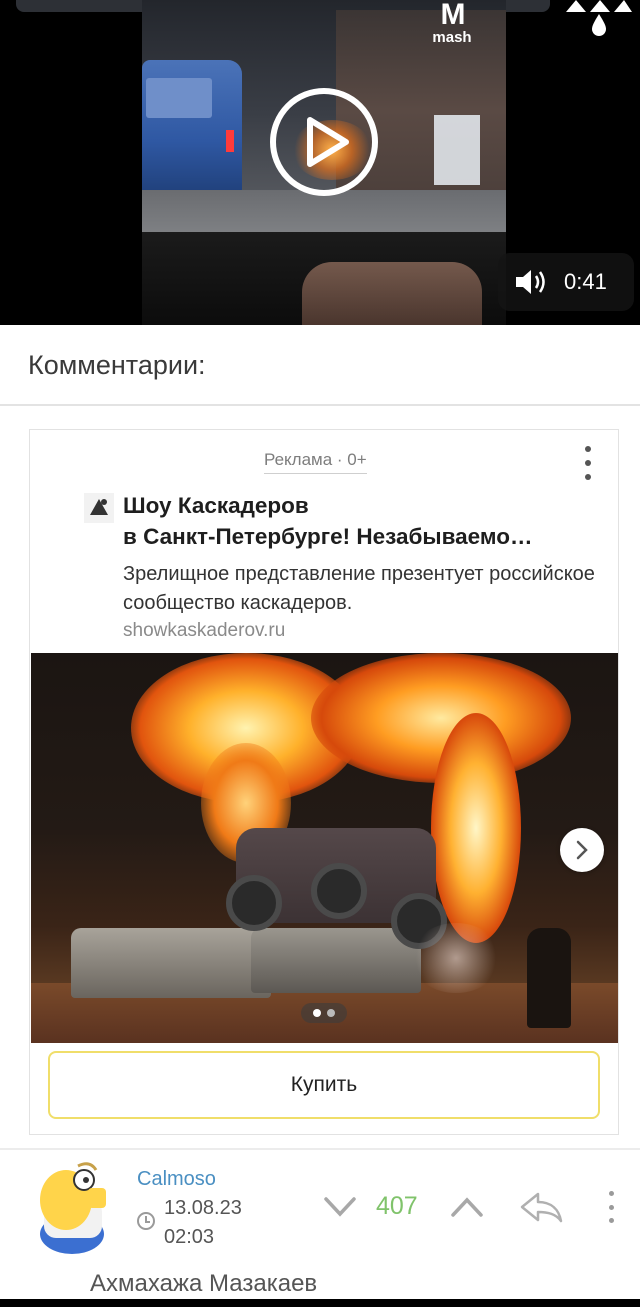 The height and width of the screenshot is (1307, 640). I want to click on comment-time: 02:03, so click(189, 1237).